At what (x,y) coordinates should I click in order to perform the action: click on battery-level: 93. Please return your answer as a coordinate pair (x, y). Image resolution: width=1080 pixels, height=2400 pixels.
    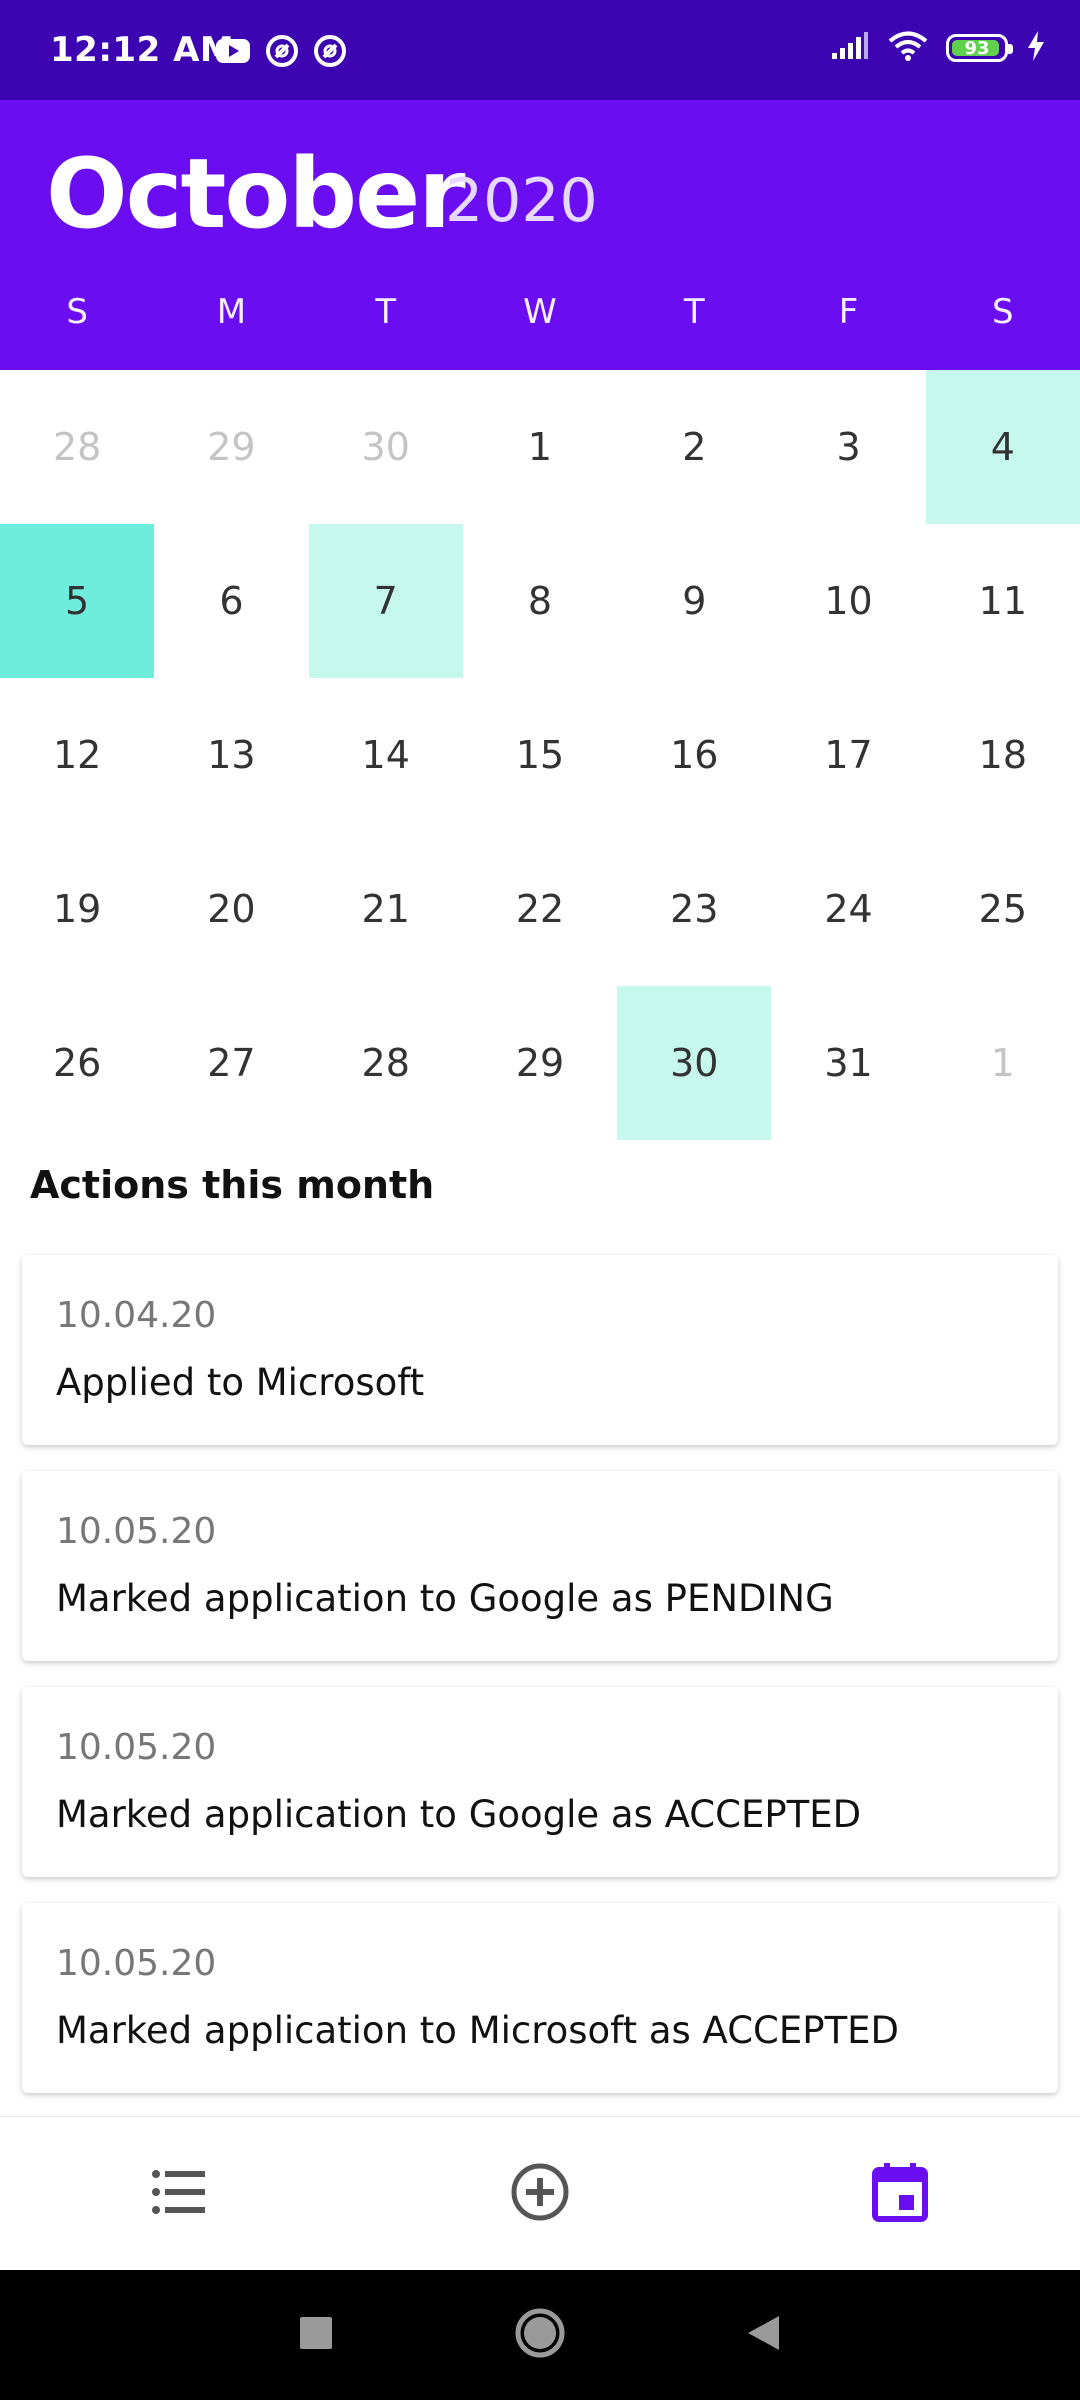
    Looking at the image, I should click on (977, 48).